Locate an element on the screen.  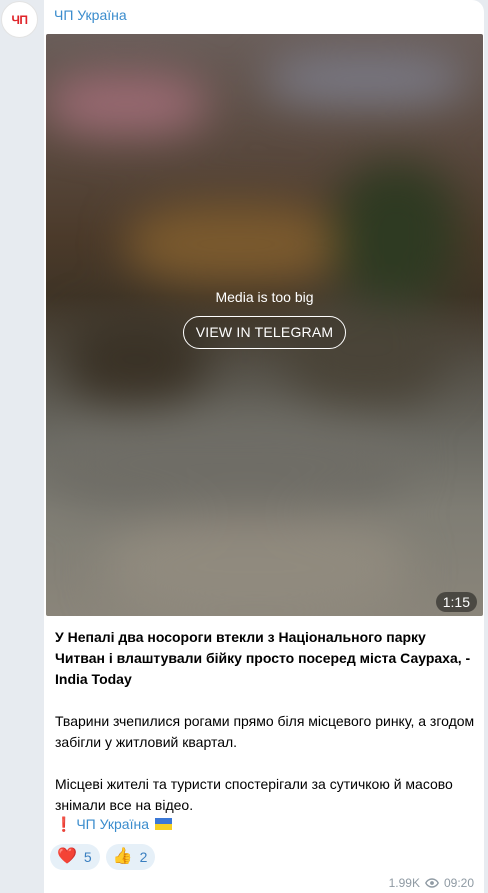
reaction-thumbs-up: 👍 2 is located at coordinates (130, 857).